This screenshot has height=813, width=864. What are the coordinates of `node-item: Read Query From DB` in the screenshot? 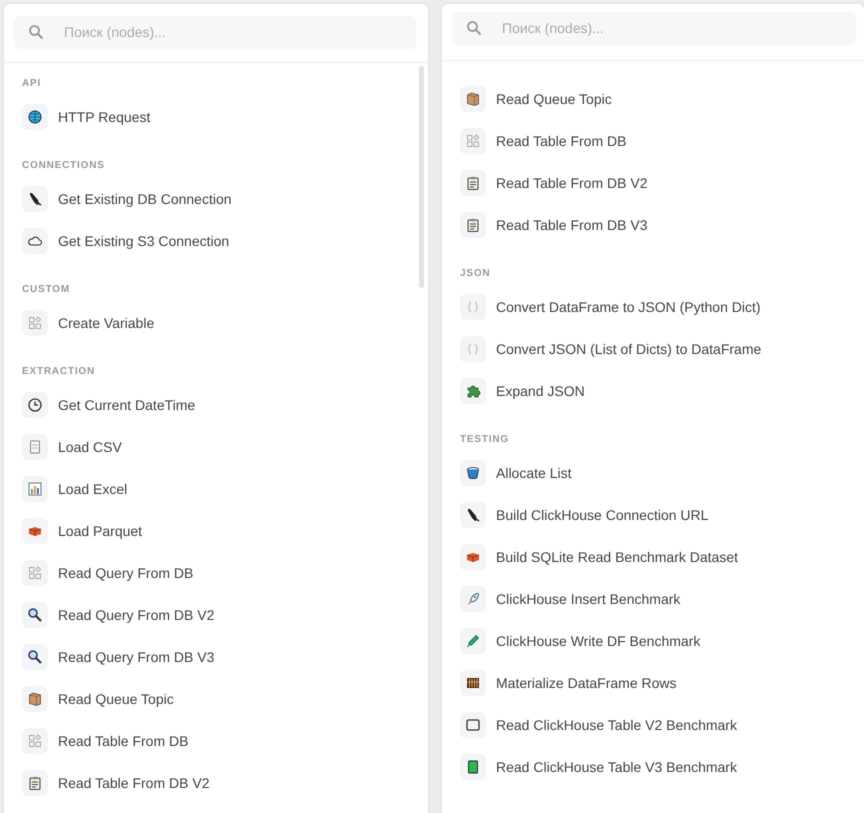 It's located at (126, 573).